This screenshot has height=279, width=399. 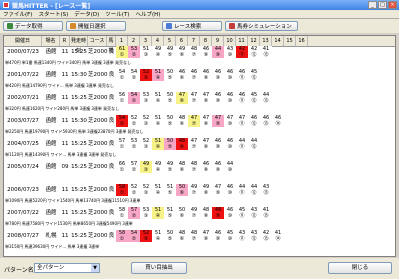 What do you see at coordinates (122, 144) in the screenshot?
I see `horse-index-cell: 57 ①` at bounding box center [122, 144].